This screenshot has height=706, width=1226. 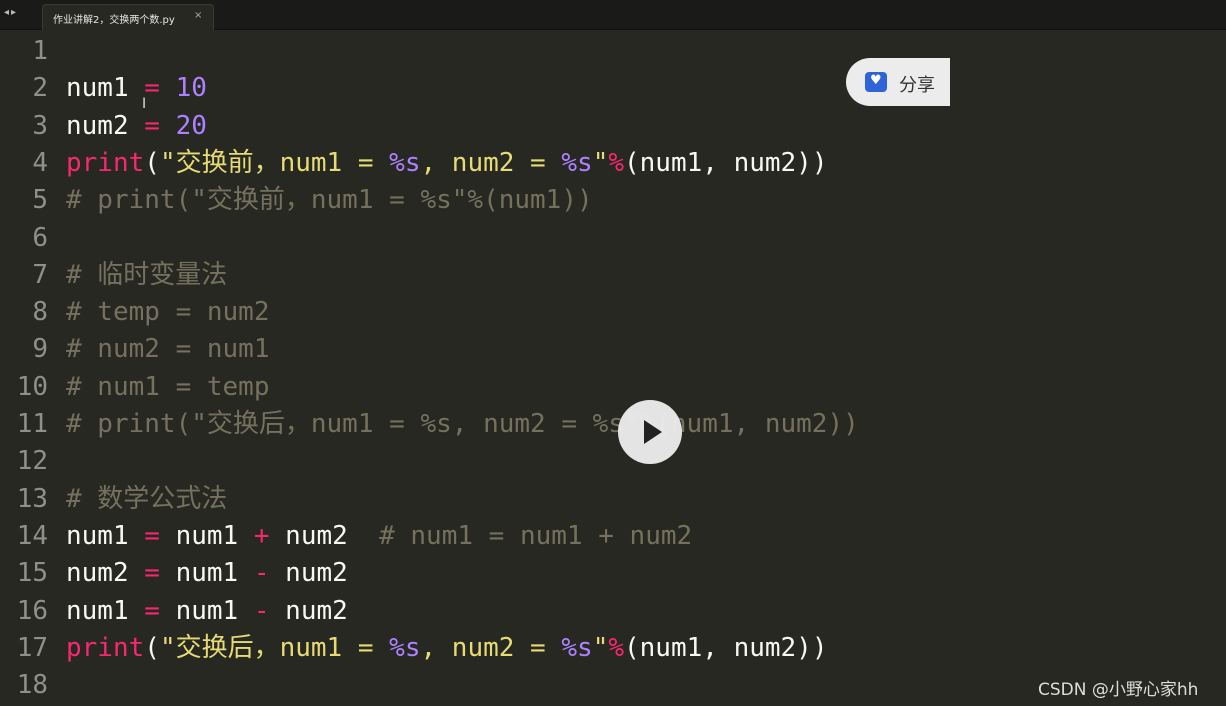 I want to click on code-token: # 临时变量法, so click(x=147, y=274).